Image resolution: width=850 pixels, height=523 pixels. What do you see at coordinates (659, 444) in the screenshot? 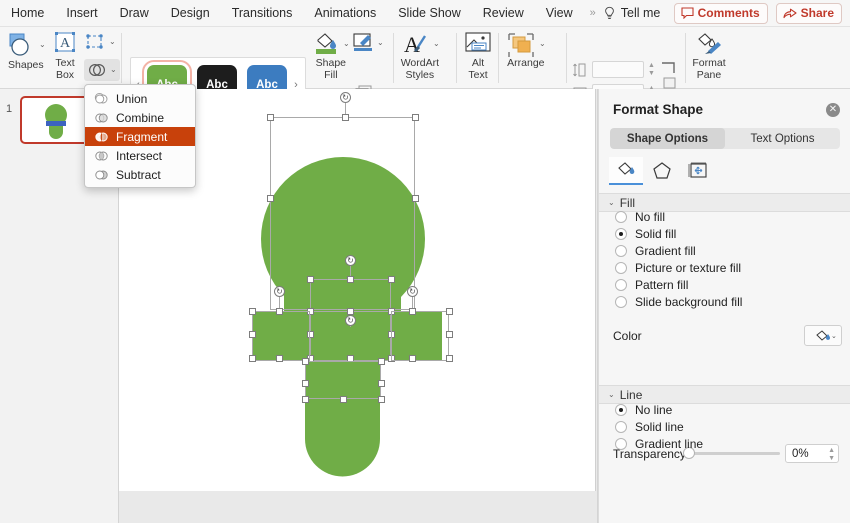
I see `radio-gradient-line: Gradient line` at bounding box center [659, 444].